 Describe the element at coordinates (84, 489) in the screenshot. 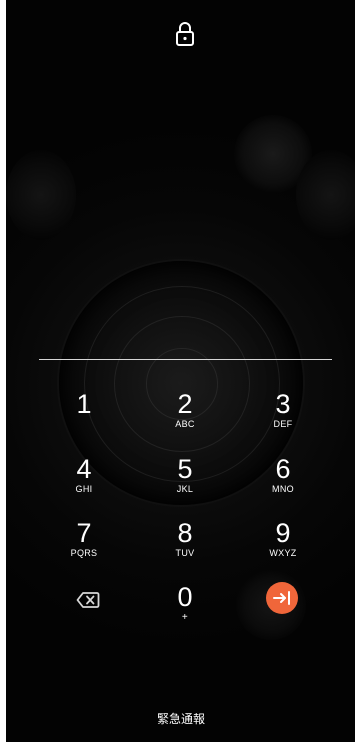

I see `key-letters: GHI` at that location.